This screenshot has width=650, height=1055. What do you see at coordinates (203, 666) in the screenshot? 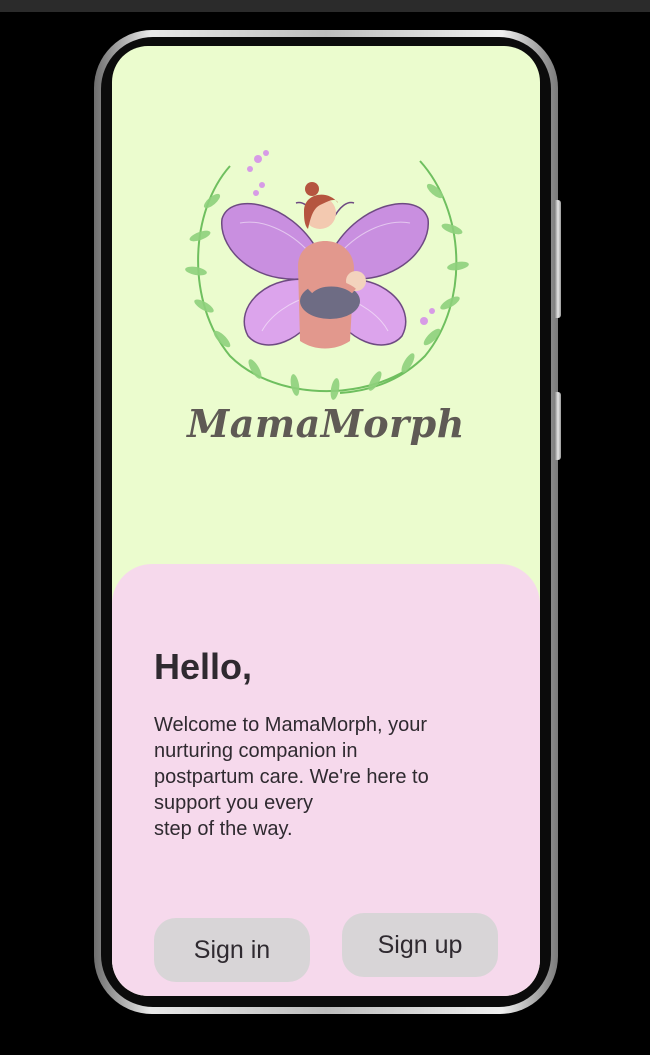
I see `greeting-heading: Hello,` at bounding box center [203, 666].